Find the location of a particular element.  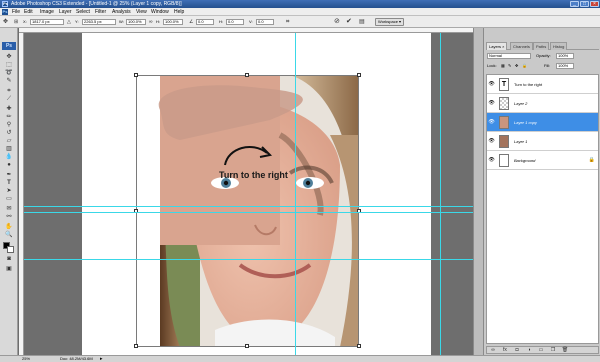

transform-handle-bottom-left is located at coordinates (136, 346).